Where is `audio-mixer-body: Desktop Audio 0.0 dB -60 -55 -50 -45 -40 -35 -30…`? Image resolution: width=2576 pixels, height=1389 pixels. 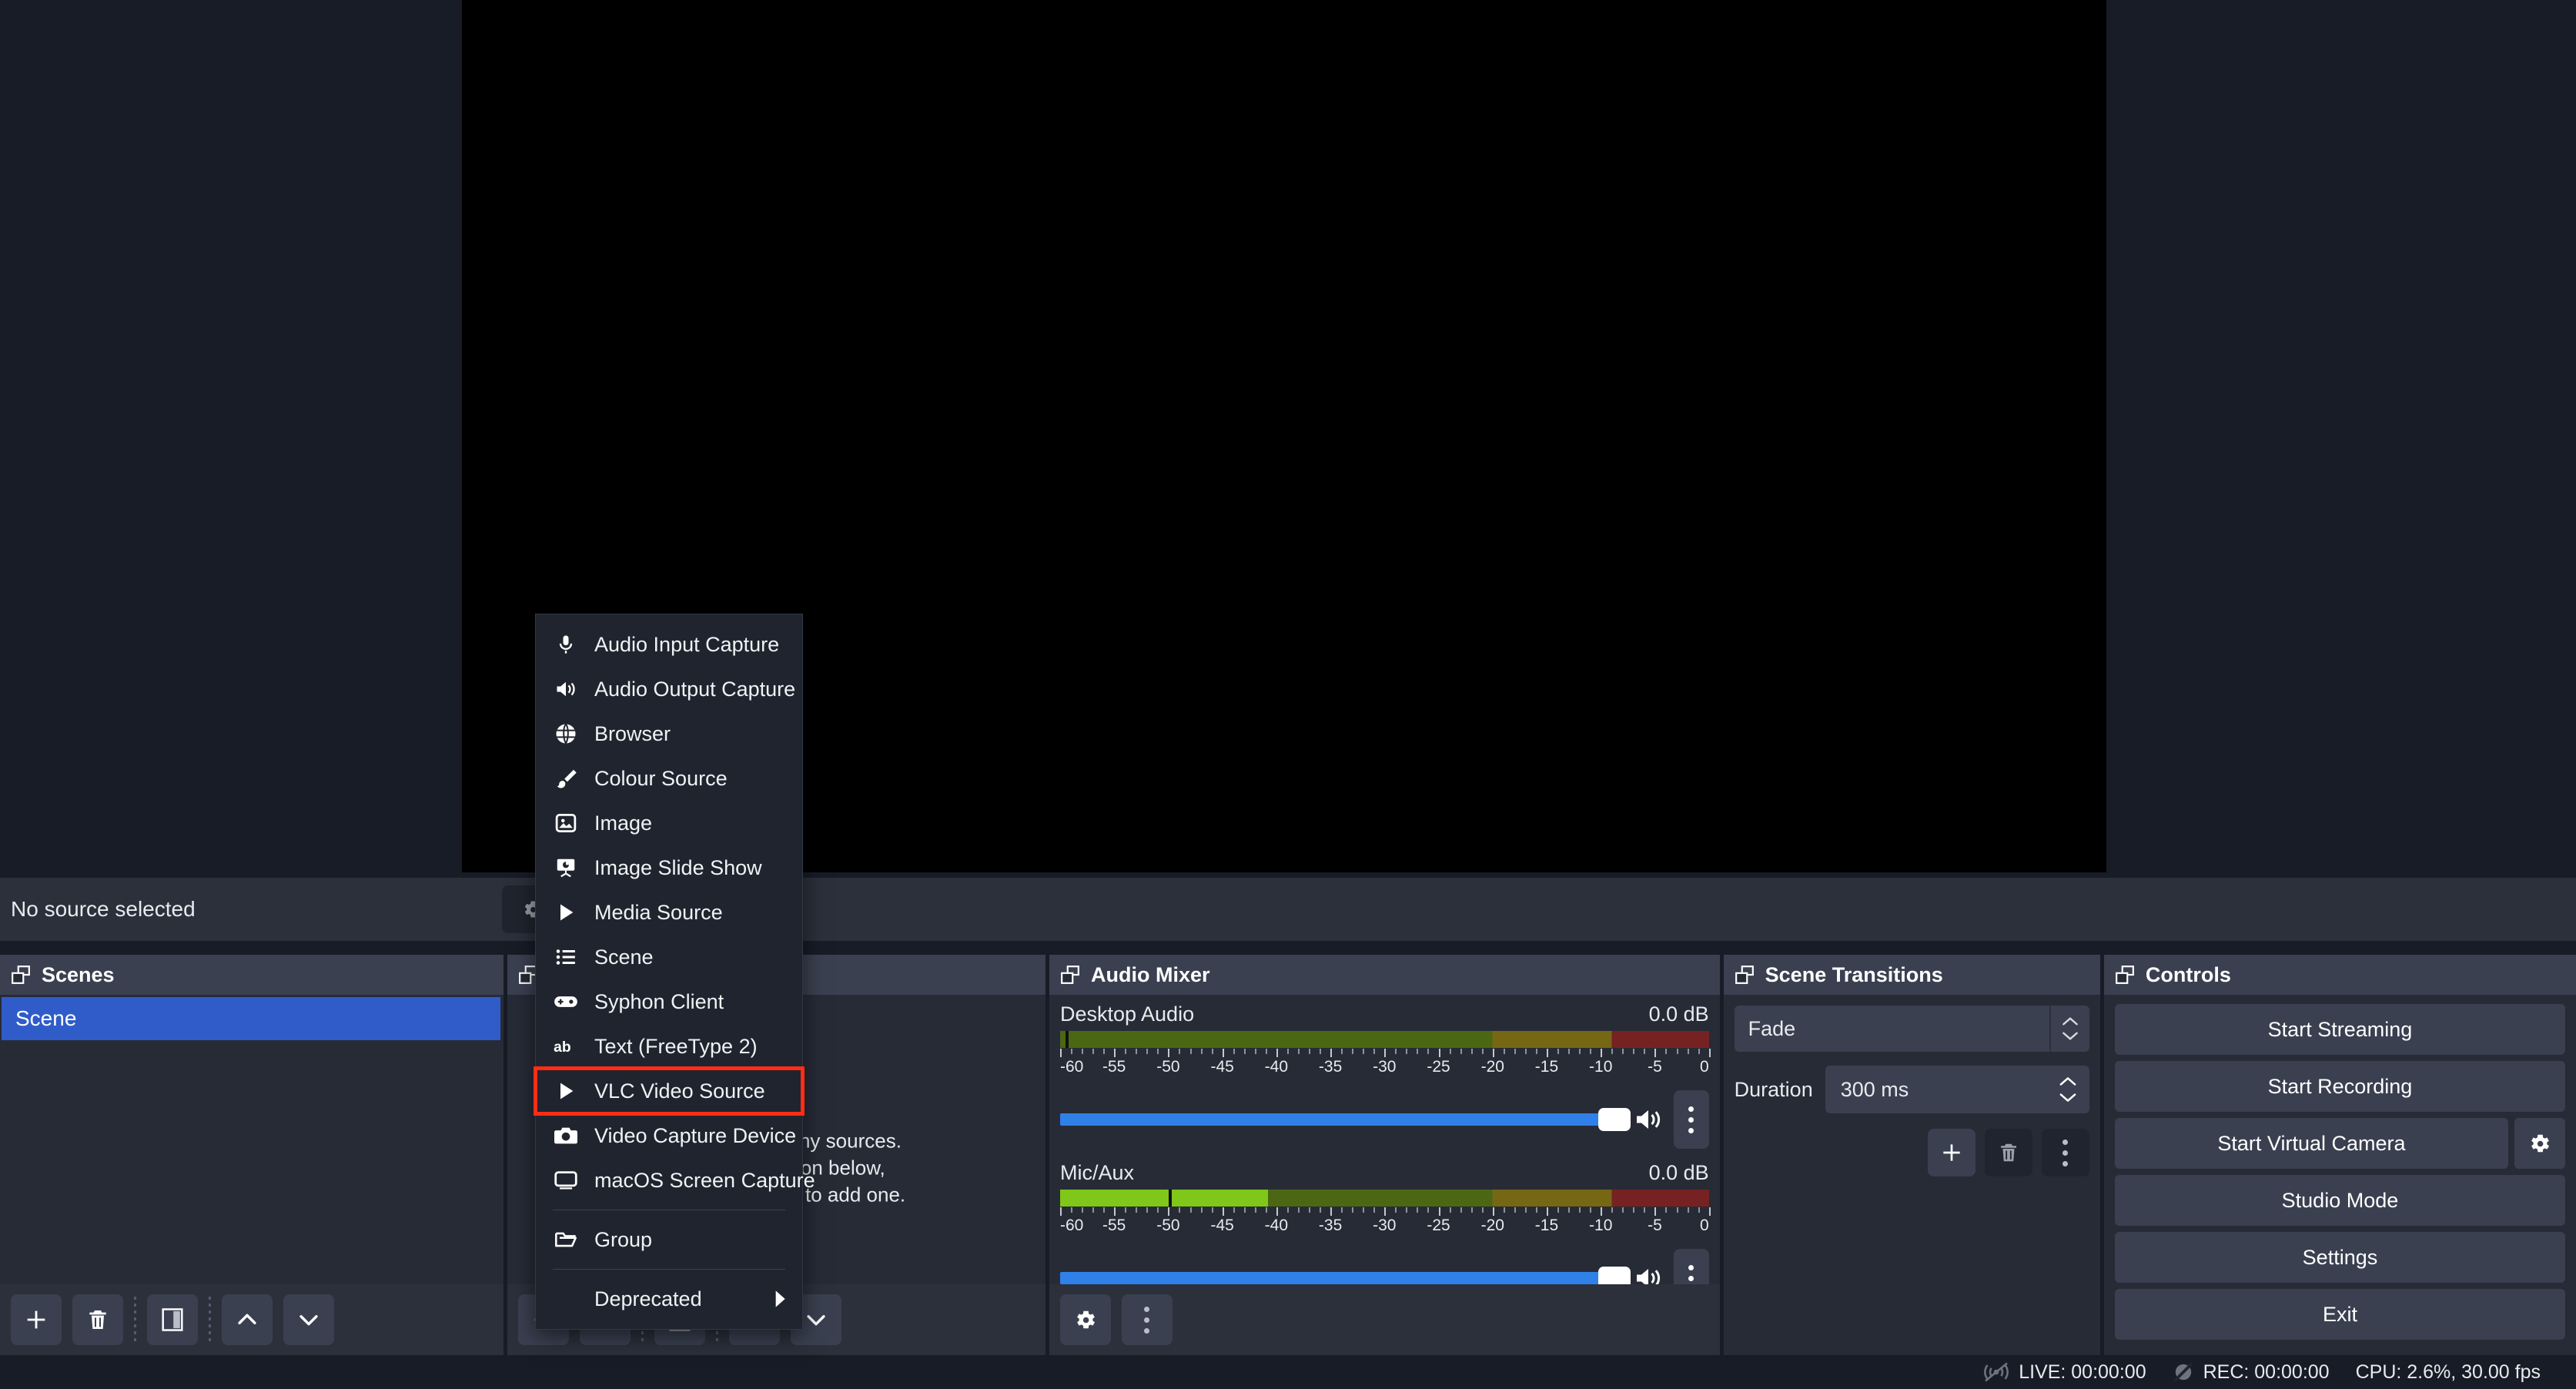
audio-mixer-body: Desktop Audio 0.0 dB -60 -55 -50 -45 -40 -35 -30… is located at coordinates (1384, 1175).